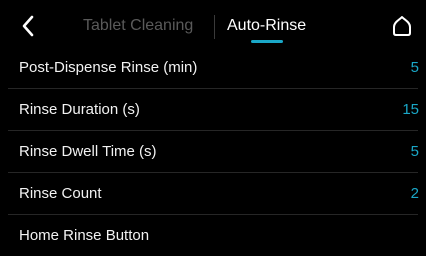 This screenshot has width=426, height=256. I want to click on tab-auto-rinse: Auto-Rinse, so click(266, 26).